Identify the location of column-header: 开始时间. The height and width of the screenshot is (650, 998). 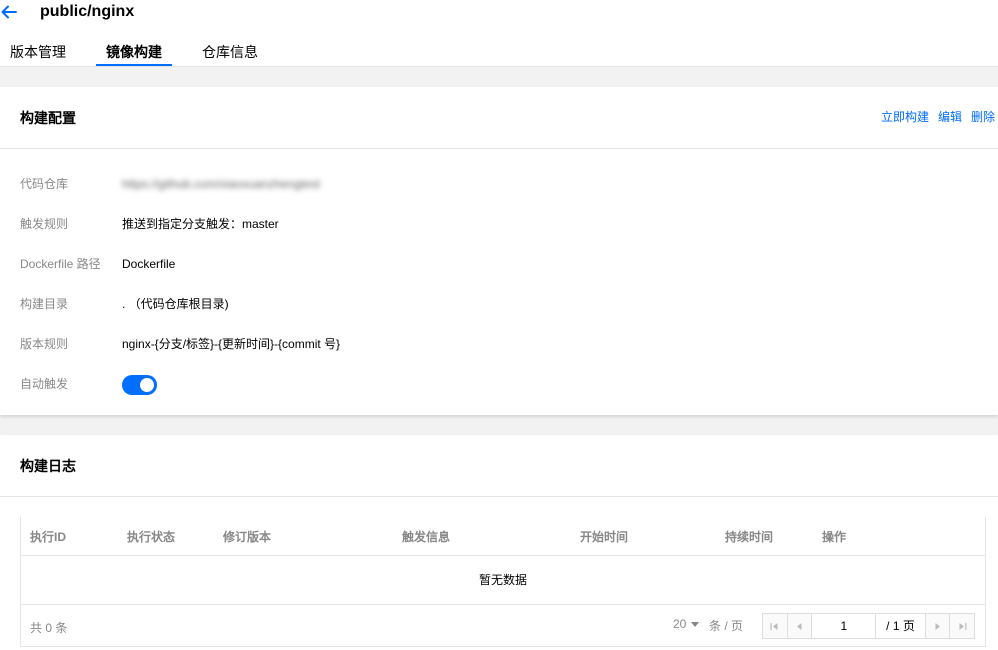
(604, 537).